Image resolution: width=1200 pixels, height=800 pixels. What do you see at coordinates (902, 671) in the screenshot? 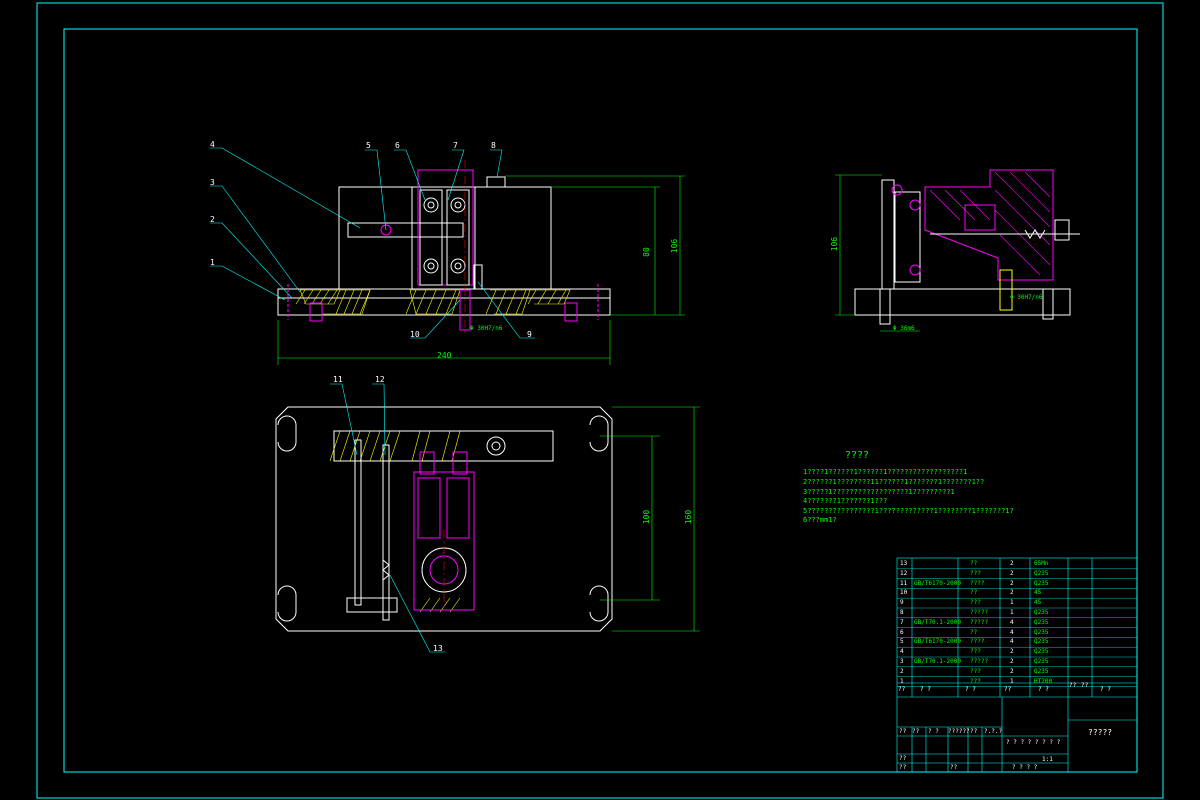
I see `parts-cell-no: 2` at bounding box center [902, 671].